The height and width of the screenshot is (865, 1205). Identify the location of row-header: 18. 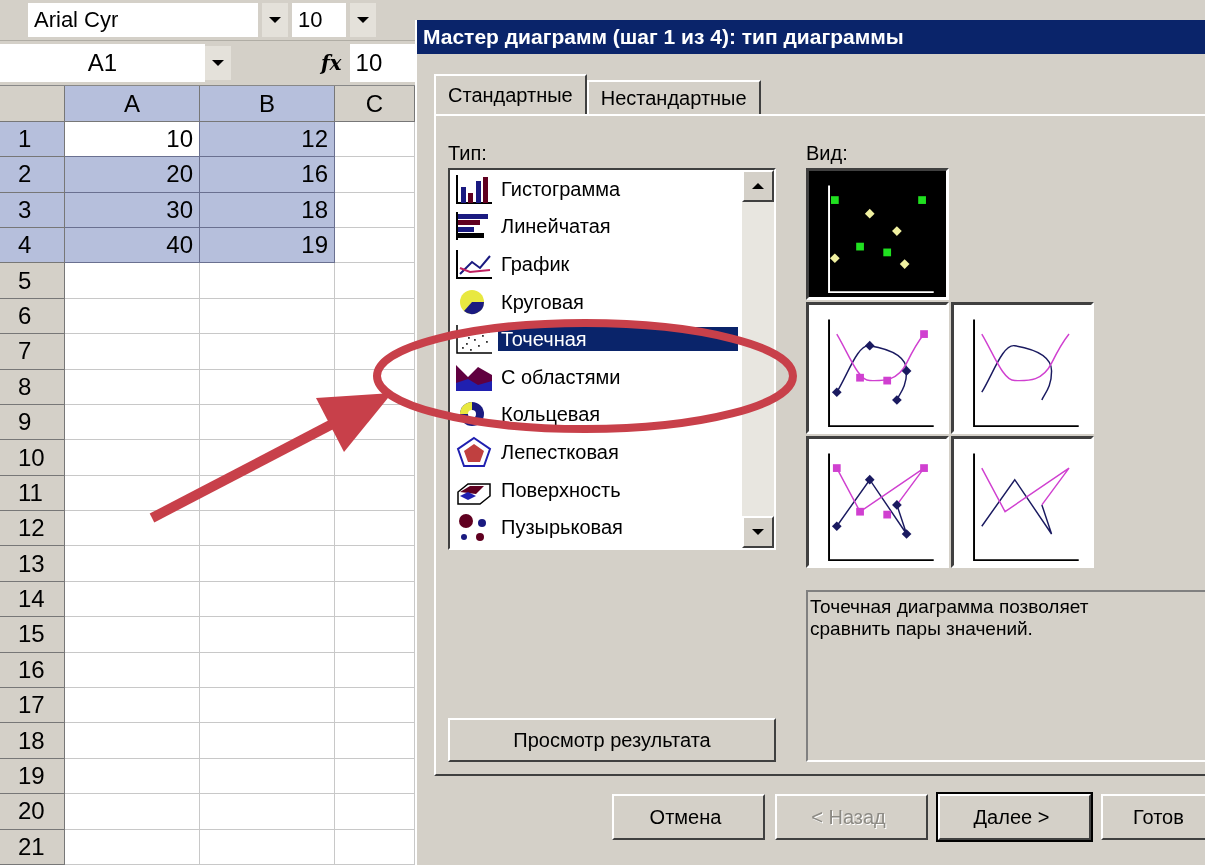
(32, 741).